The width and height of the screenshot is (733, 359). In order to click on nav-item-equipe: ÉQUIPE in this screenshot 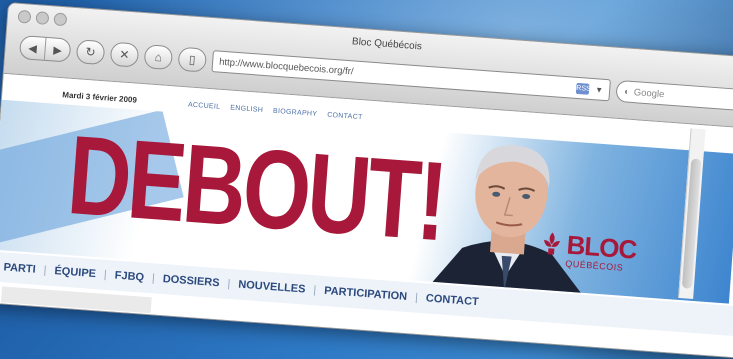, I will do `click(75, 272)`.